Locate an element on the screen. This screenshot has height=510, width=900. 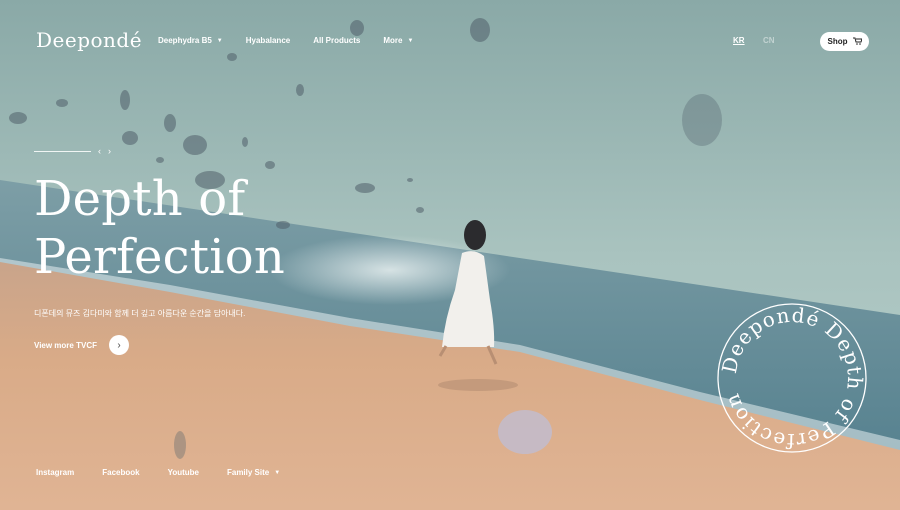
circular-badge: Deepondé Depth of Perfection is located at coordinates (792, 378).